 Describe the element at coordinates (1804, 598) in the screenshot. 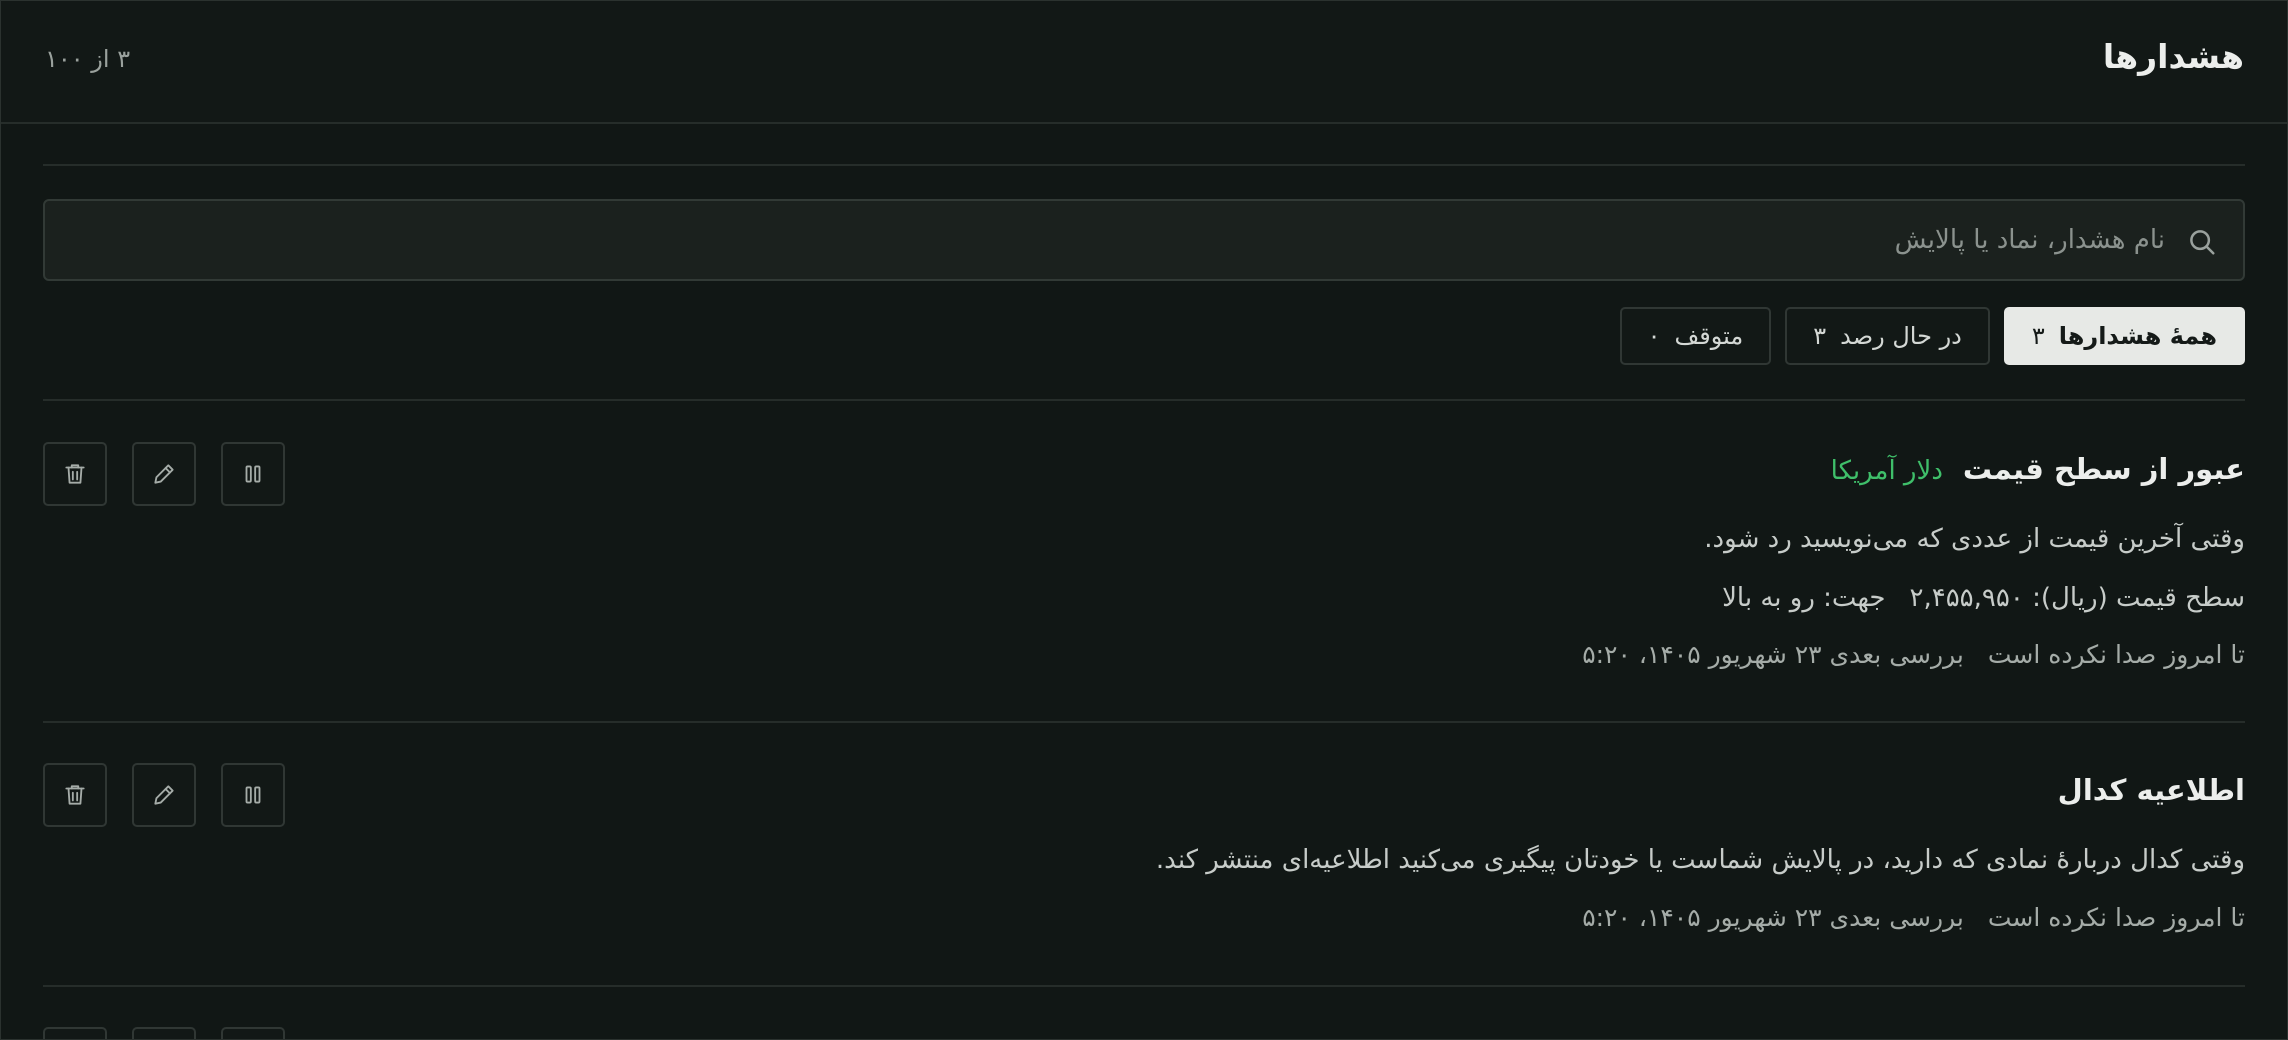

I see `direction: جهت: رو به بالا` at that location.